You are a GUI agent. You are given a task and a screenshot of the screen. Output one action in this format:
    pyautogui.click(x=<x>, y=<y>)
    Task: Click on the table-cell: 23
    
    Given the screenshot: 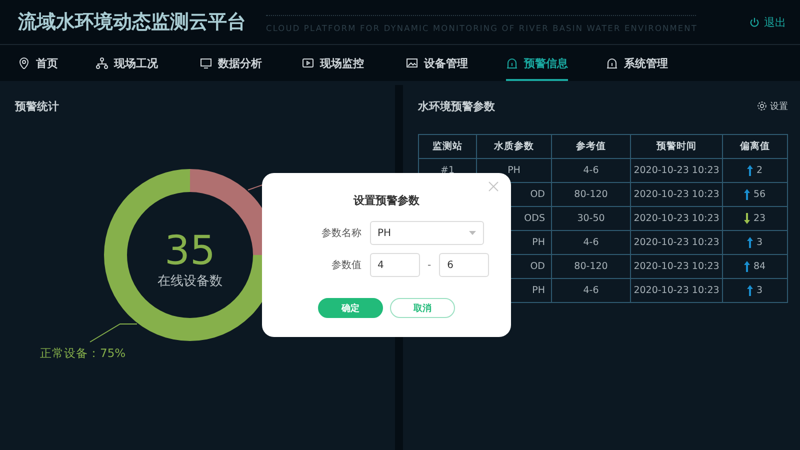 What is the action you would take?
    pyautogui.click(x=755, y=219)
    